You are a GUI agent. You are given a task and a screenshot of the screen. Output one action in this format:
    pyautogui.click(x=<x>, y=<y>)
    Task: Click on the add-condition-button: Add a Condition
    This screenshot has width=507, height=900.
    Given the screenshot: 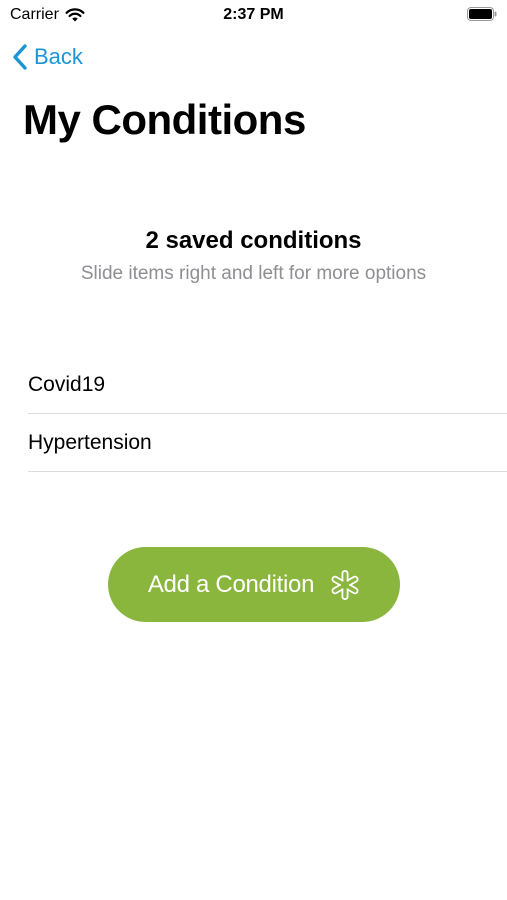 What is the action you would take?
    pyautogui.click(x=254, y=584)
    